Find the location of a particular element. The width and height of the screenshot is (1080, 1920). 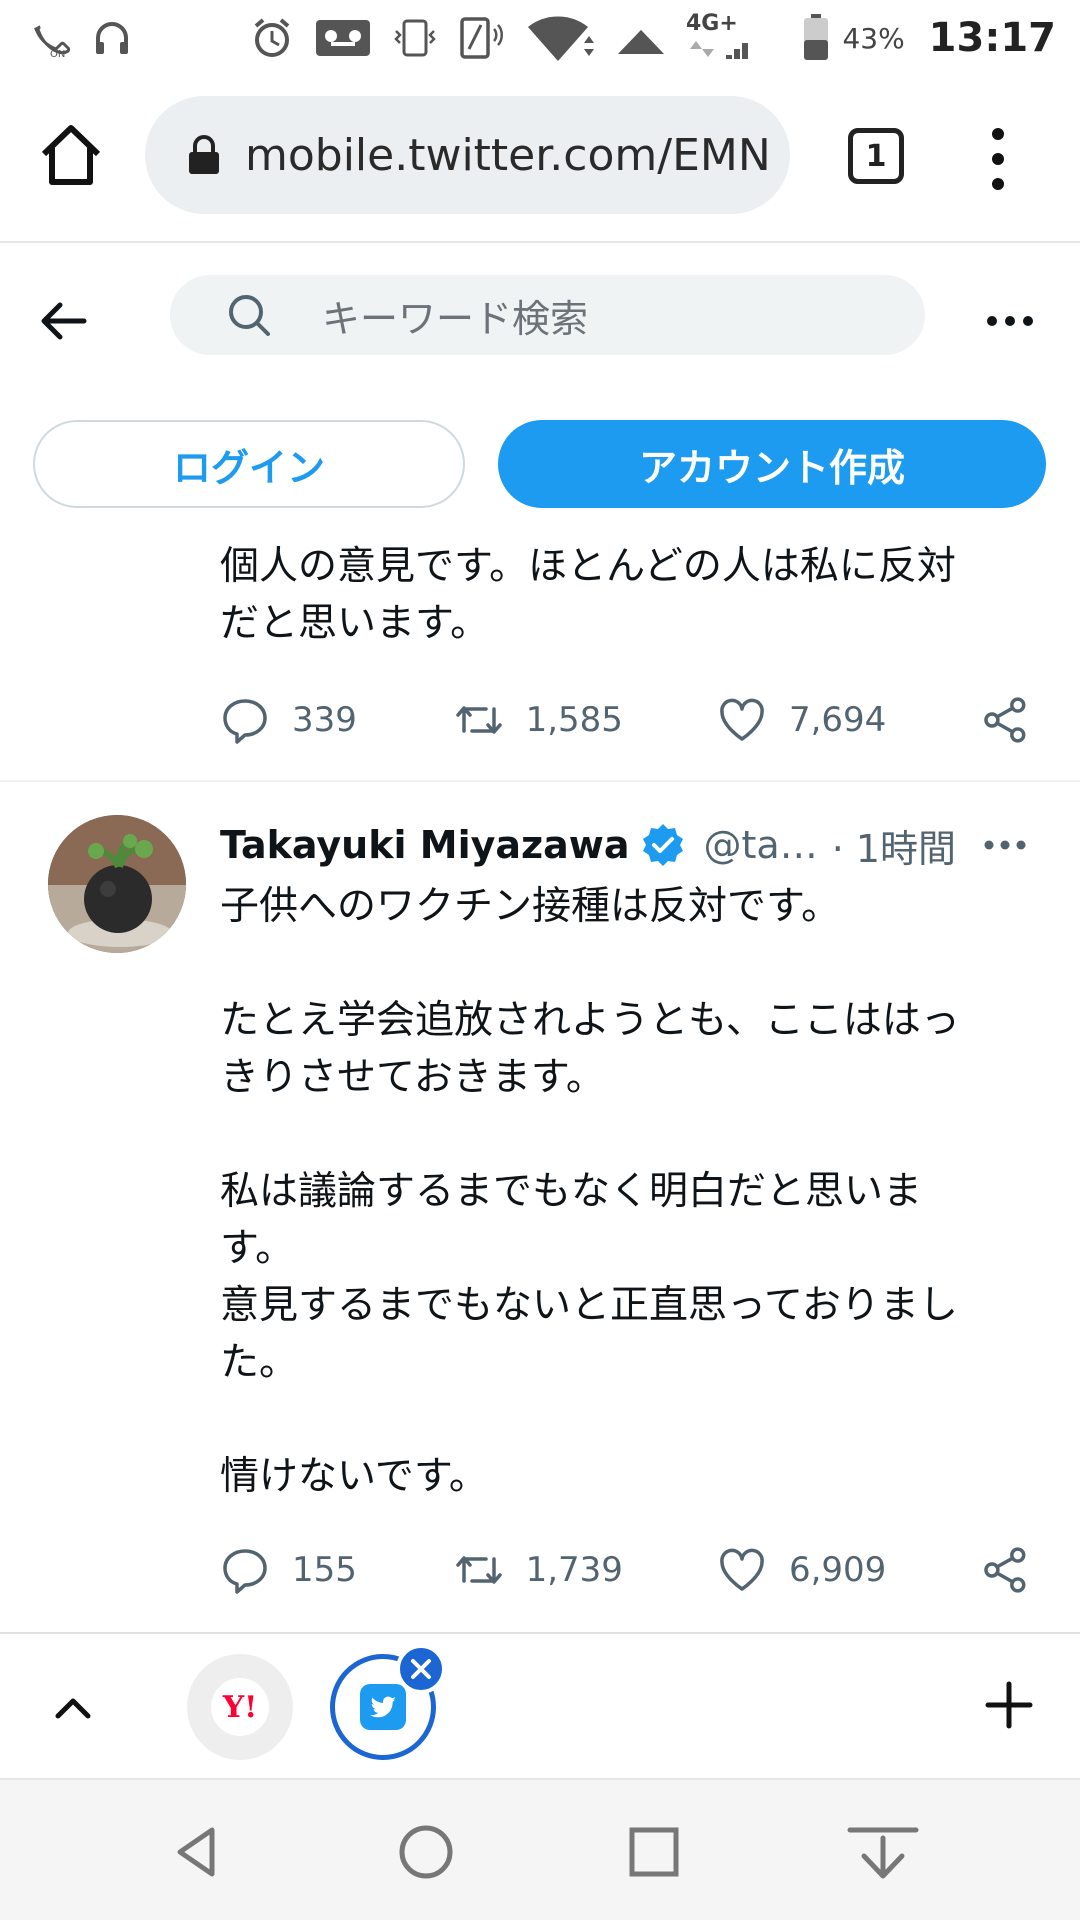

home-circle-icon is located at coordinates (426, 1852).